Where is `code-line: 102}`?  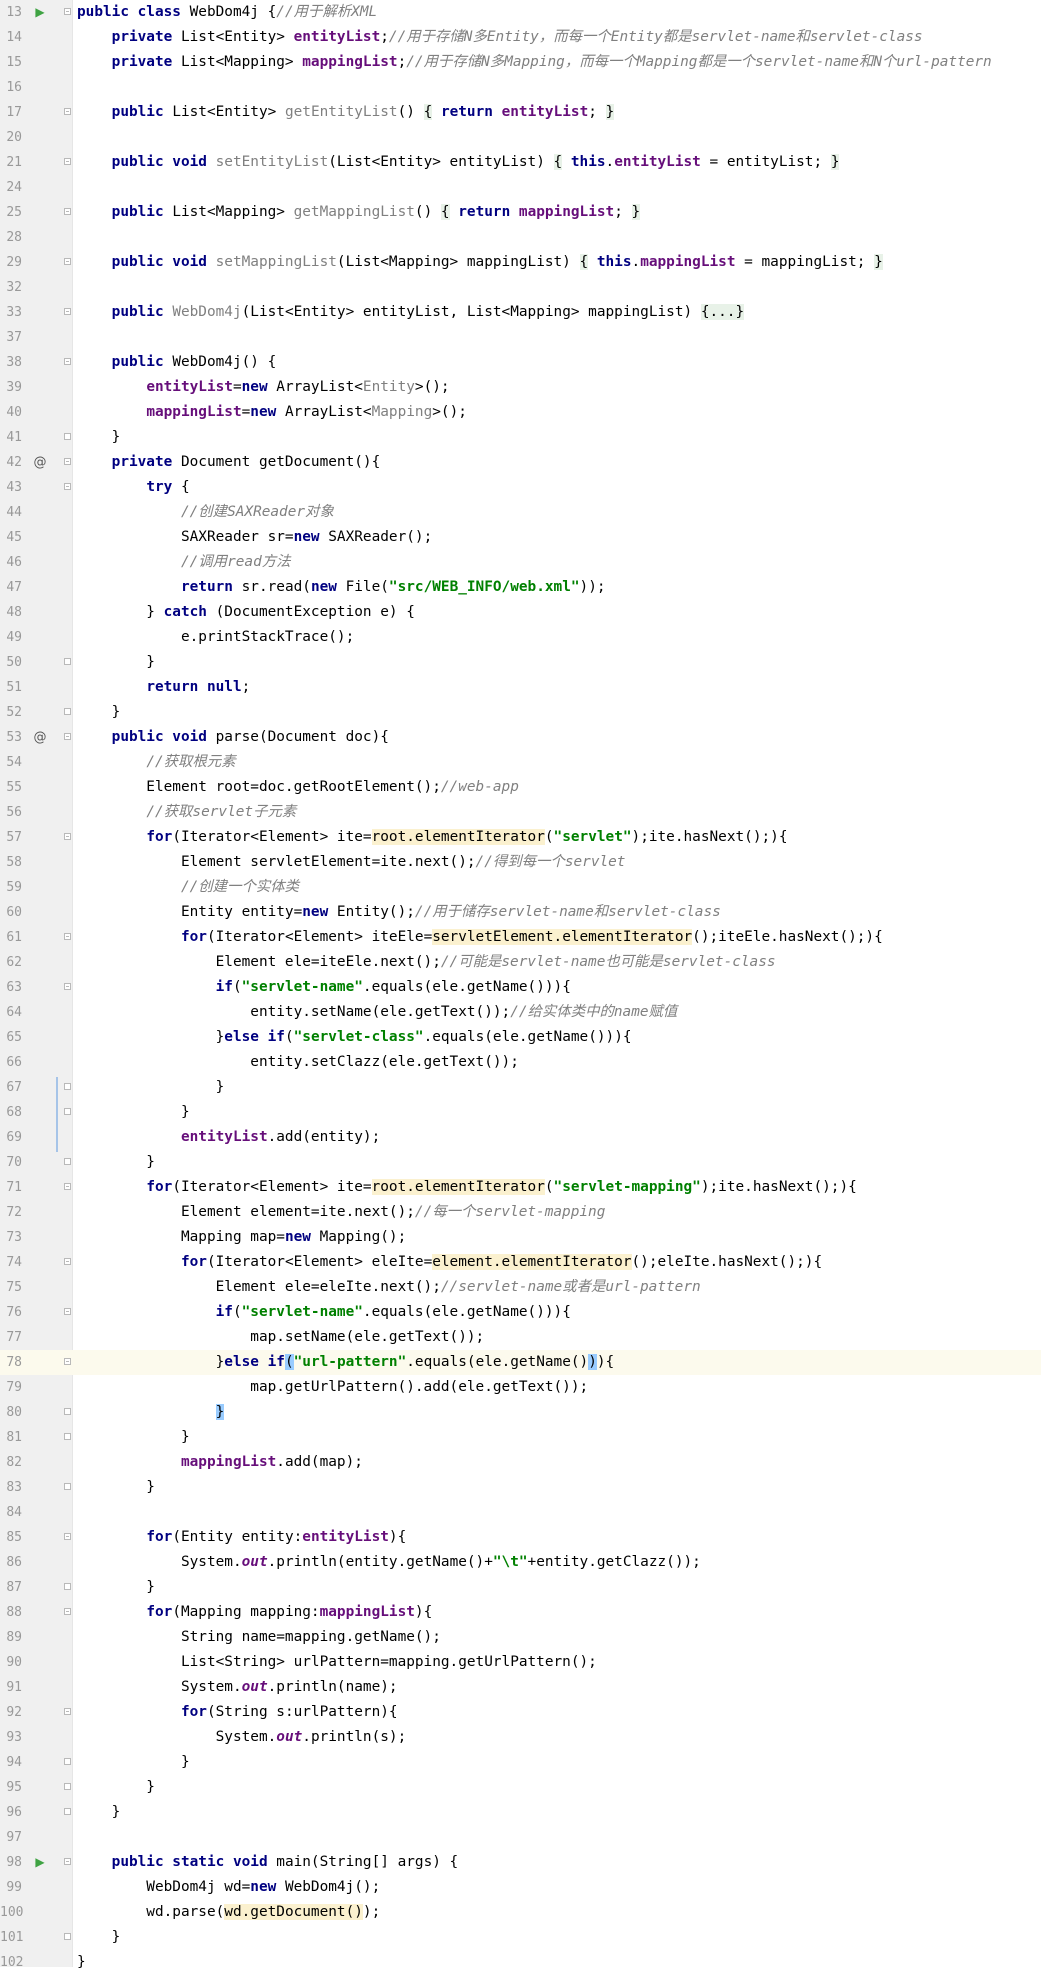 code-line: 102} is located at coordinates (520, 1962).